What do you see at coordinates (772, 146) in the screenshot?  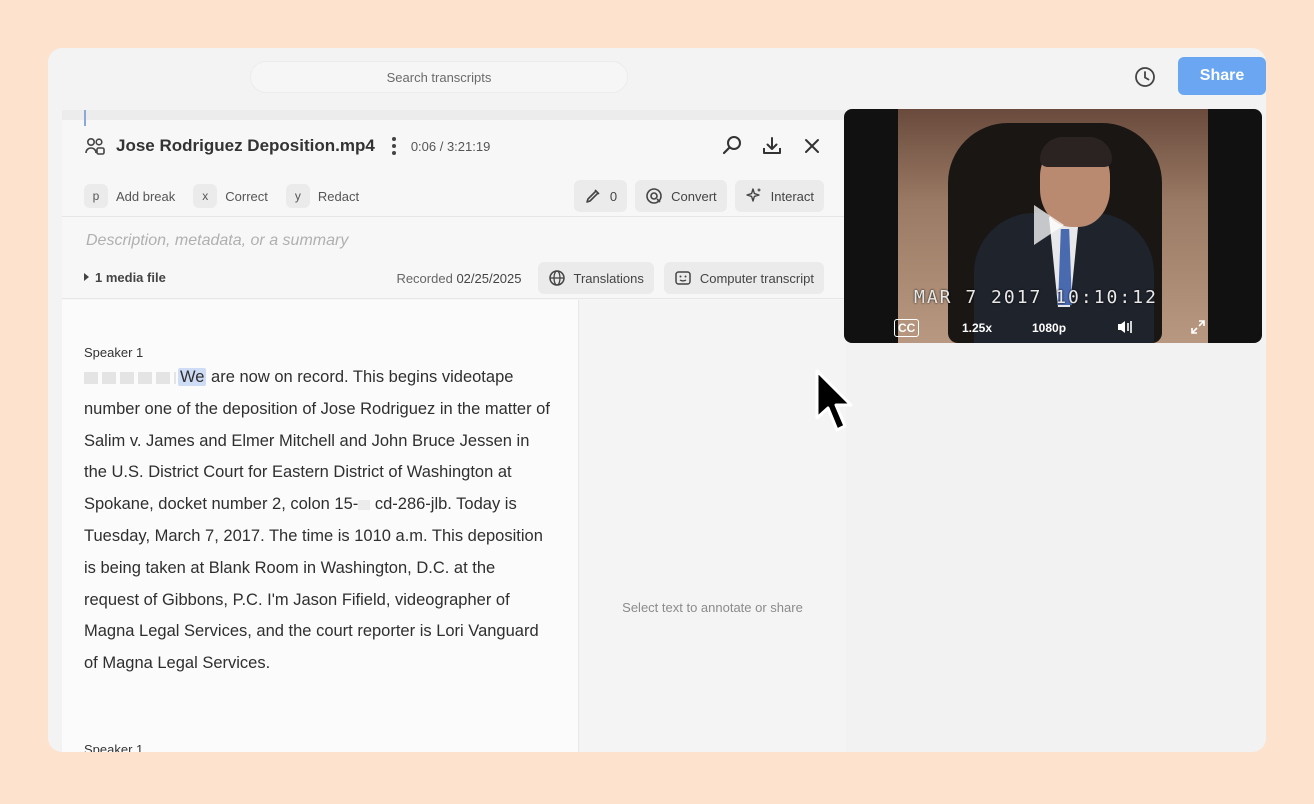 I see `download-icon` at bounding box center [772, 146].